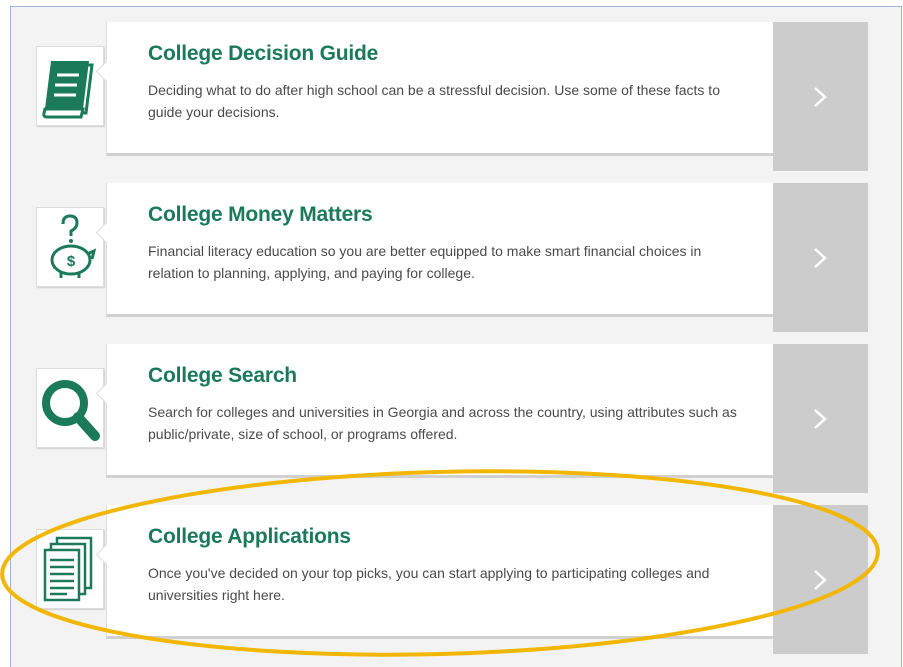 The image size is (903, 667). Describe the element at coordinates (222, 376) in the screenshot. I see `card-title: College Search` at that location.